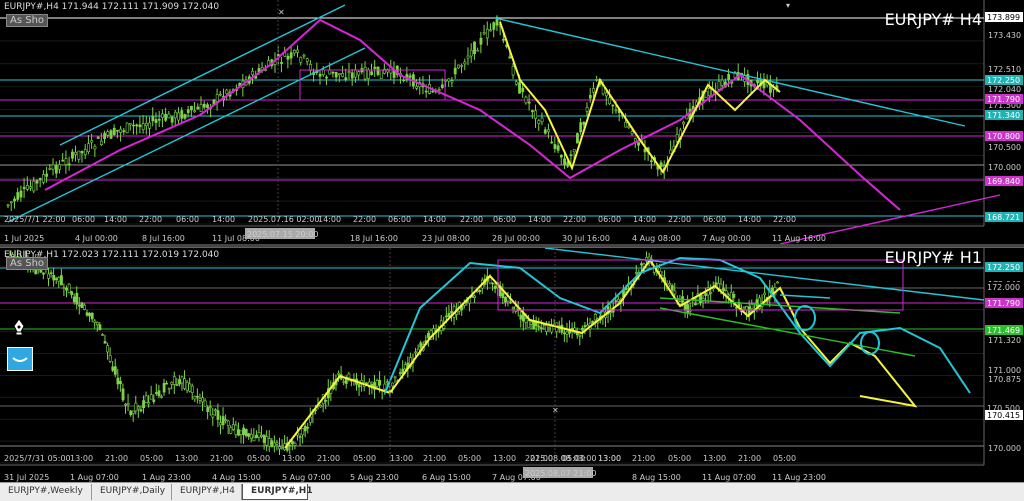 The height and width of the screenshot is (501, 1024). What do you see at coordinates (27, 263) in the screenshot?
I see `h1-as-show-button: As Sho` at bounding box center [27, 263].